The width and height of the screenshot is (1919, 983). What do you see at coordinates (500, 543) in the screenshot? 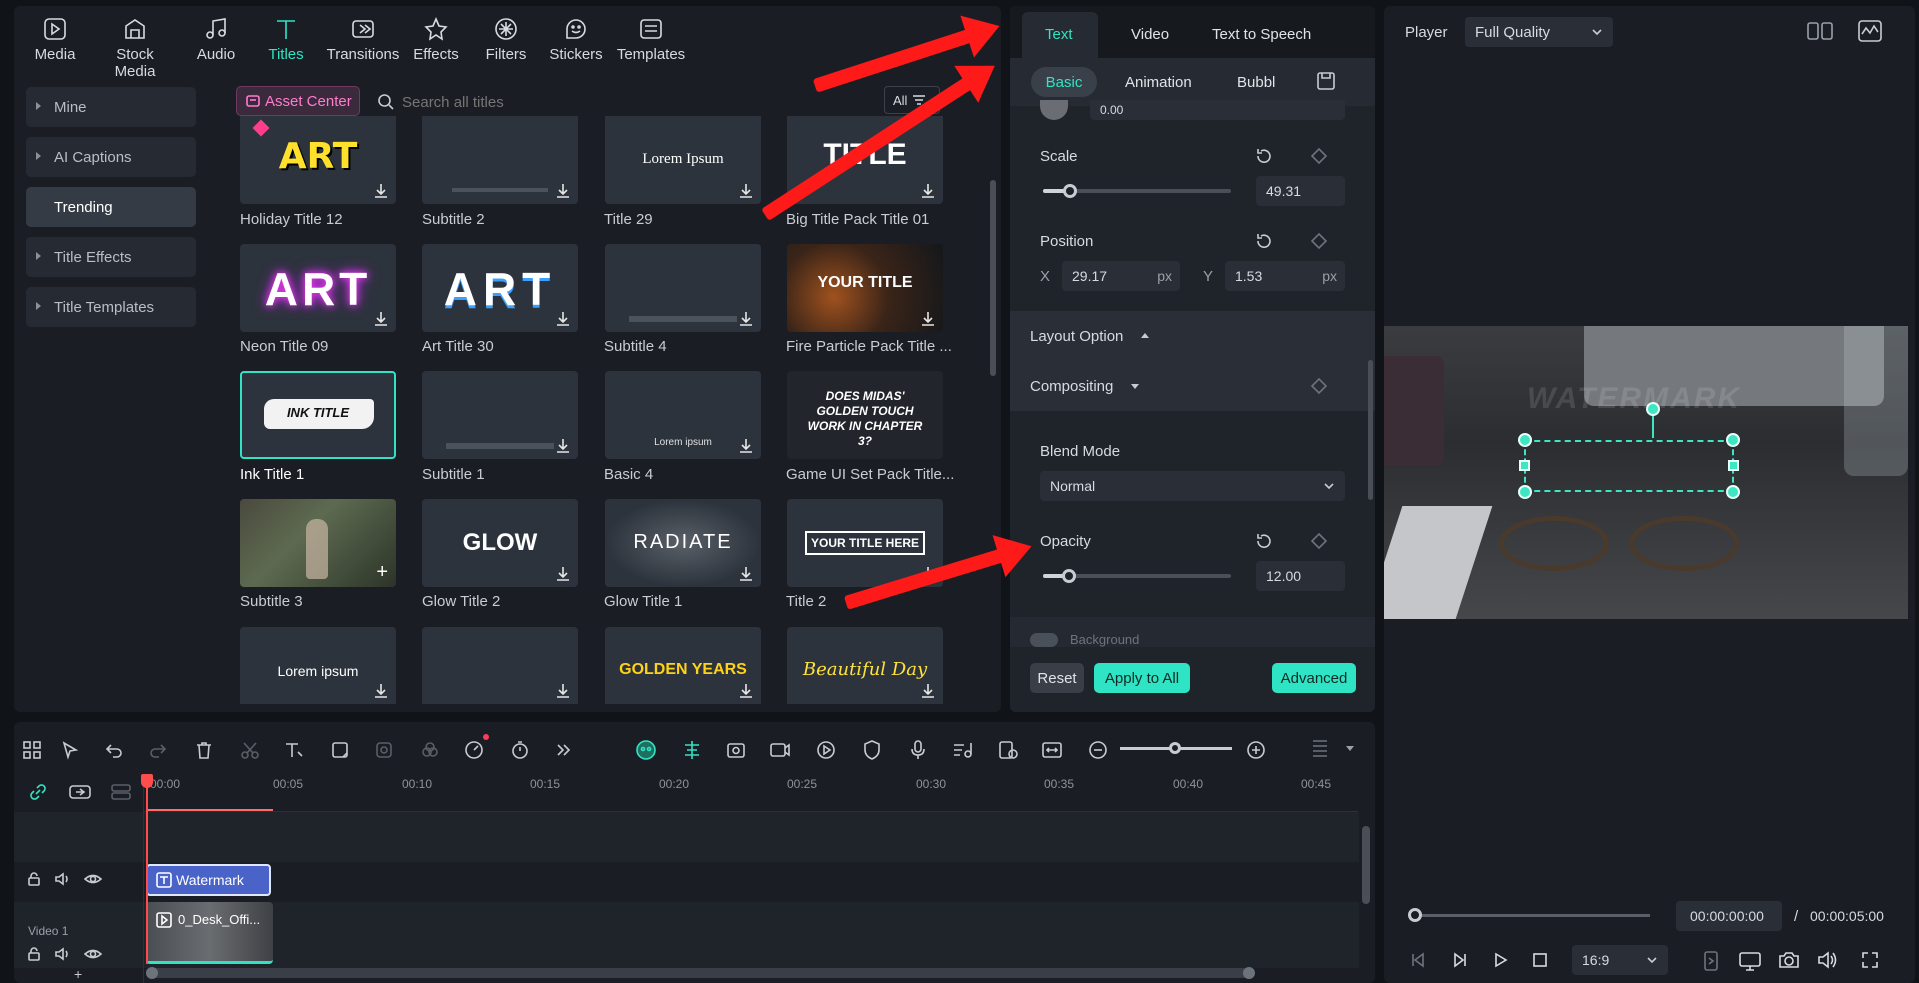
I see `title-thumb: GLOW` at bounding box center [500, 543].